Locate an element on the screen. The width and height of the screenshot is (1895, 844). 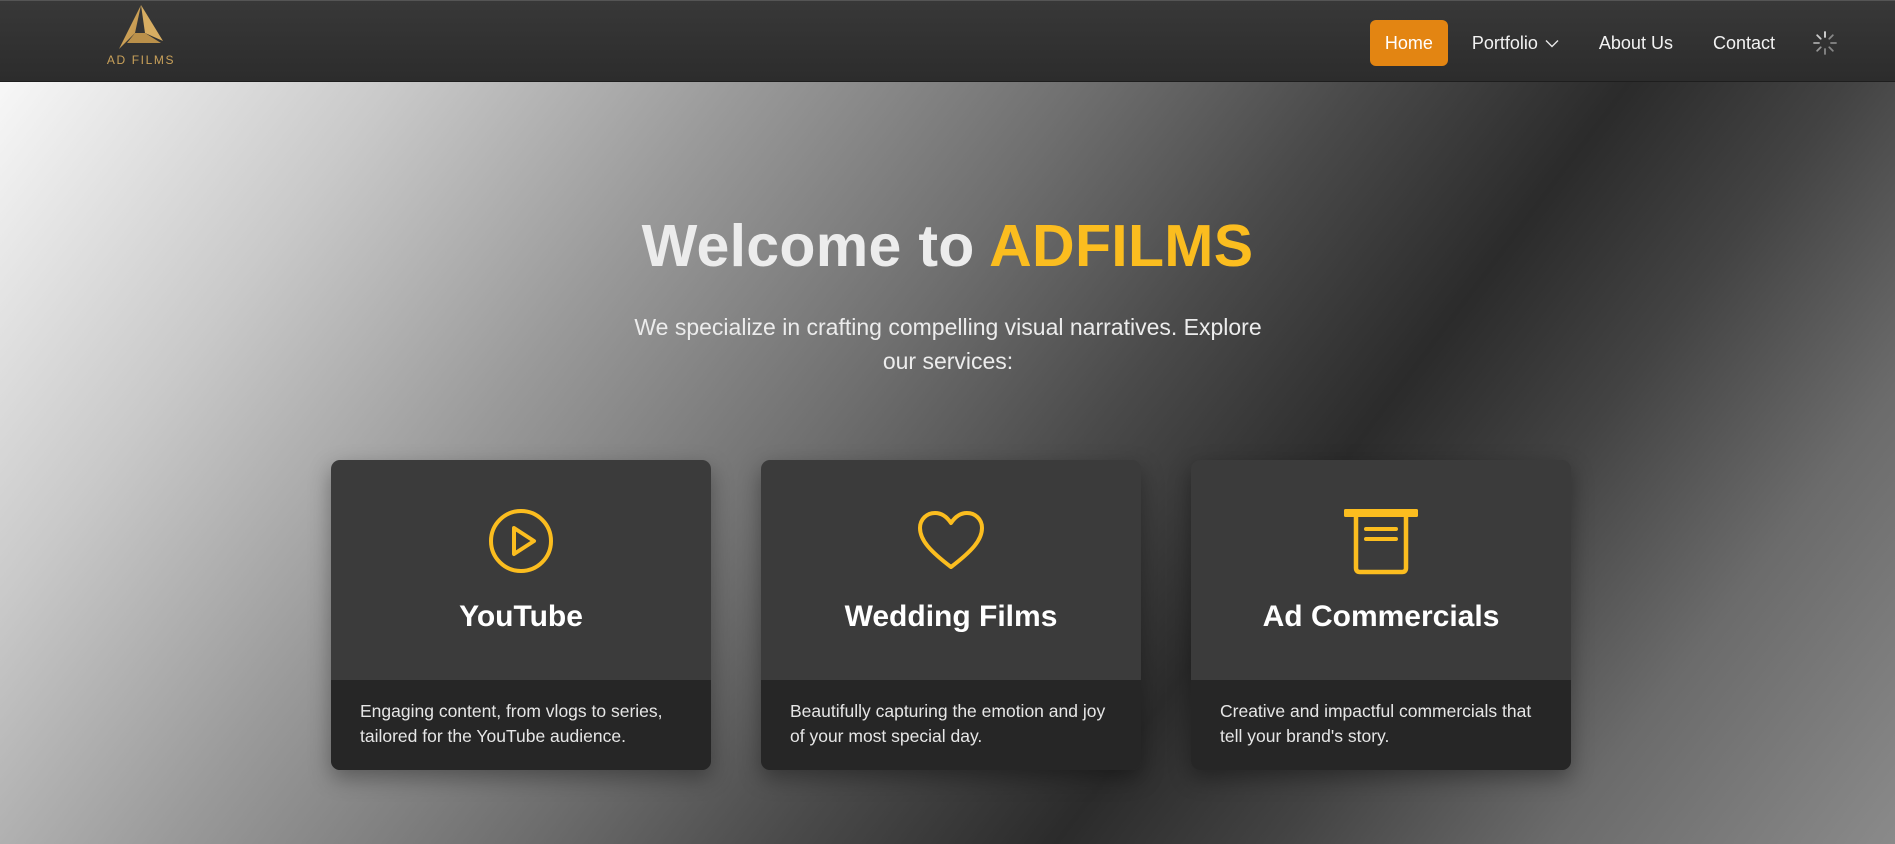
nav-portfolio: Portfolio is located at coordinates (1515, 43).